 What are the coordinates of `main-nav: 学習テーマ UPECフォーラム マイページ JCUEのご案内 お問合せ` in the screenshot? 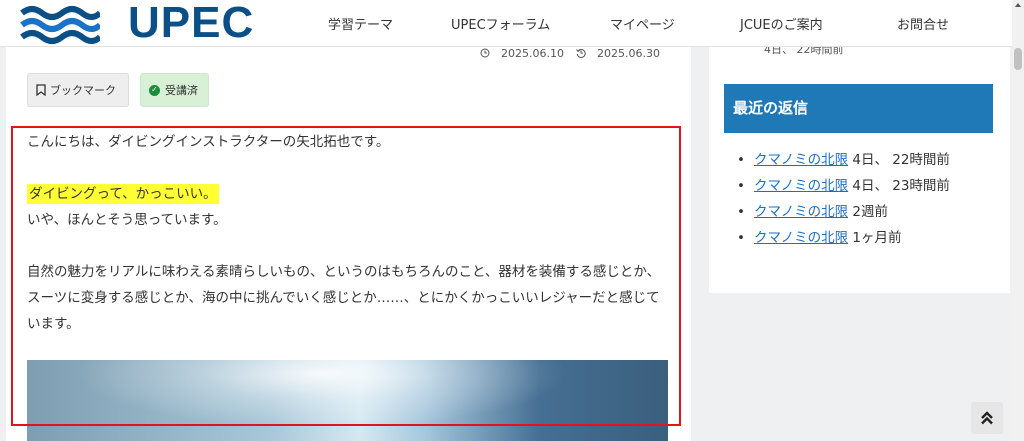 It's located at (506, 24).